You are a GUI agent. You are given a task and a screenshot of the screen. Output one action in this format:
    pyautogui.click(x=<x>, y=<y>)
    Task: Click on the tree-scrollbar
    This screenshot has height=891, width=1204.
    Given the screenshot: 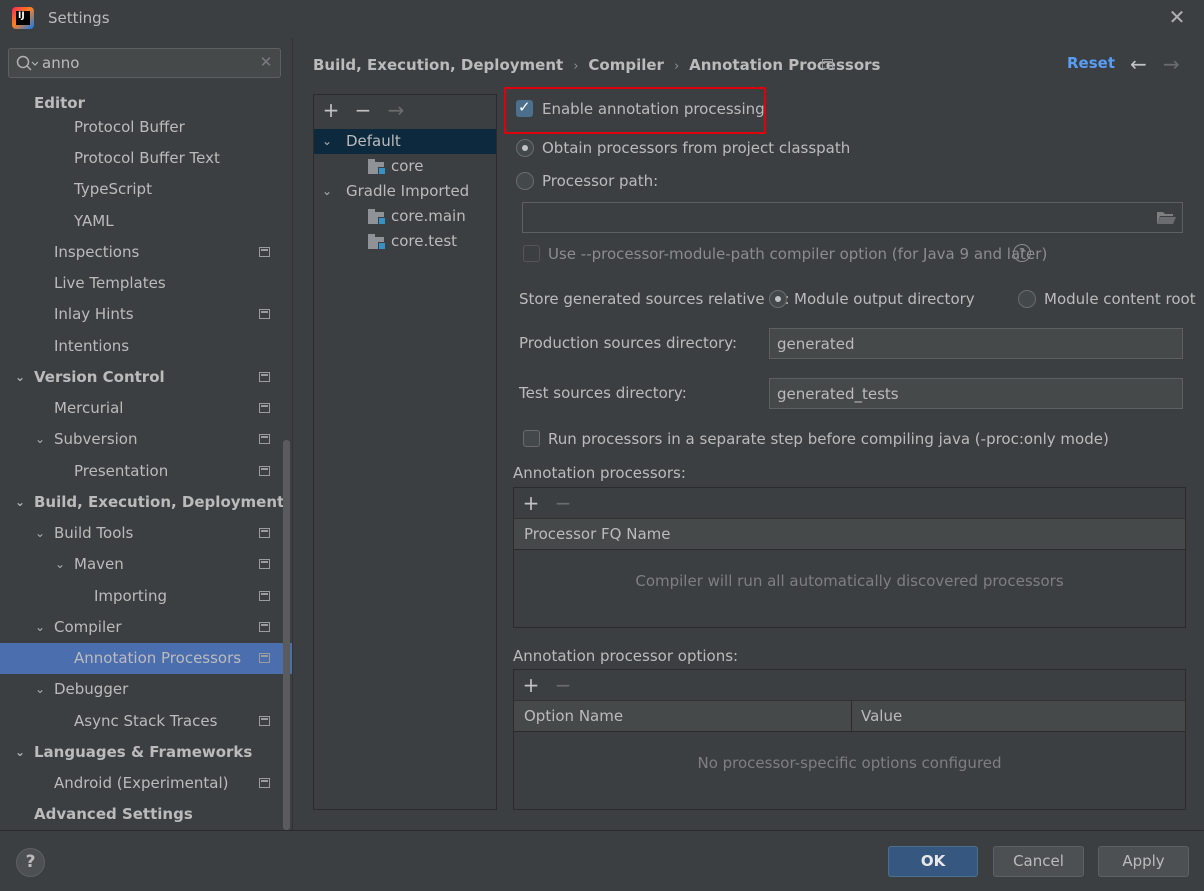 What is the action you would take?
    pyautogui.click(x=286, y=635)
    